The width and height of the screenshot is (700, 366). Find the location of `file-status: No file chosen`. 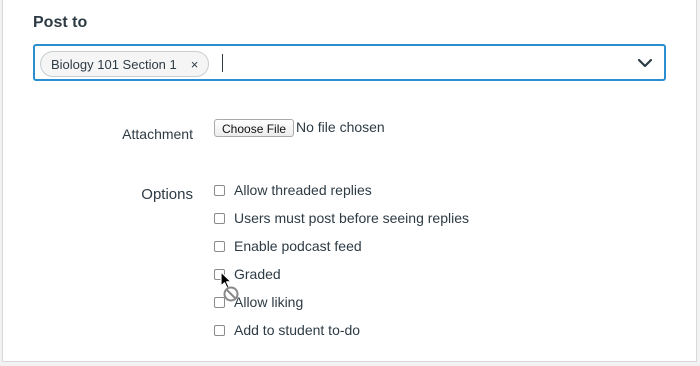

file-status: No file chosen is located at coordinates (340, 127).